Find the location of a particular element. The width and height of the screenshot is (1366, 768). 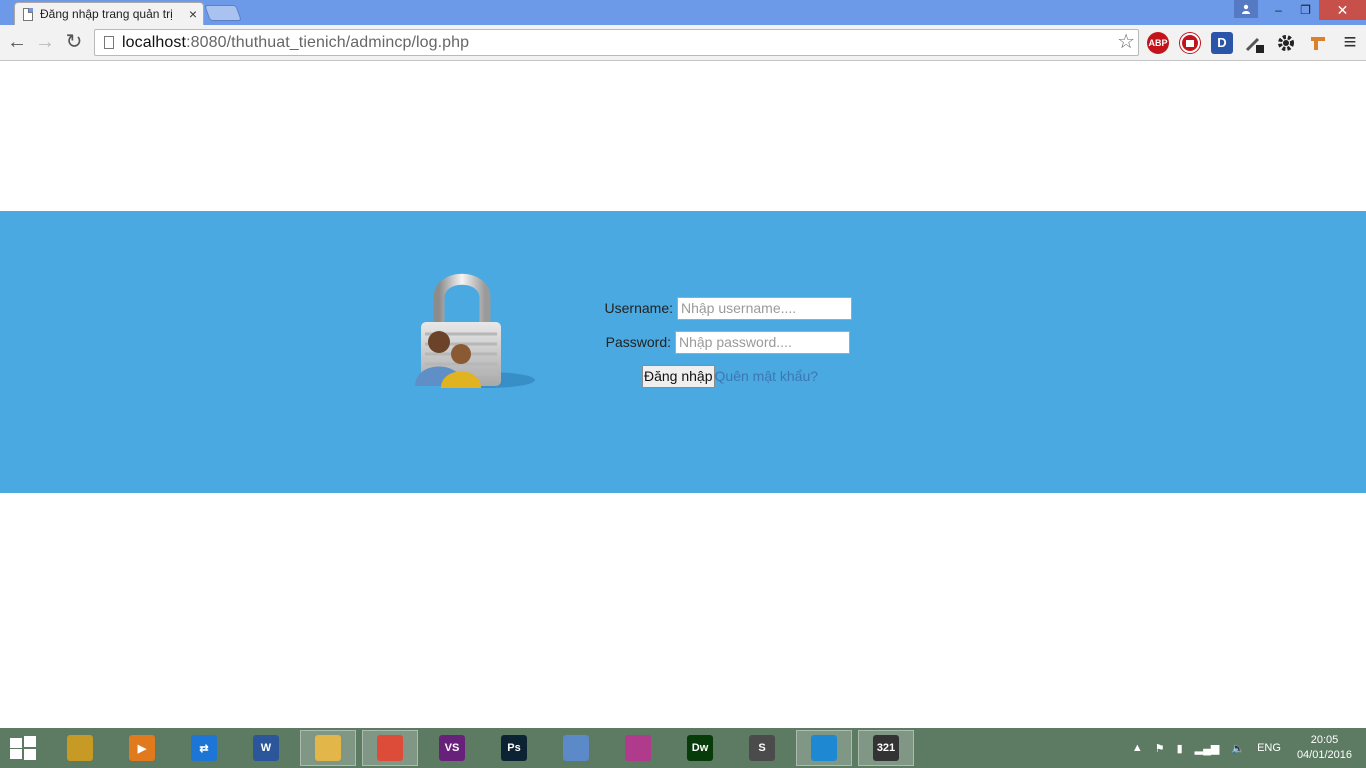

virtualbox-icon is located at coordinates (576, 748).